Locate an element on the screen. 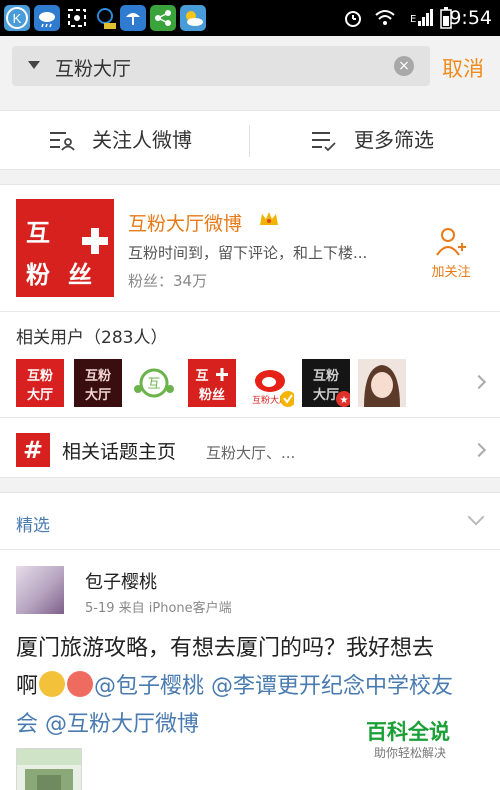 The height and width of the screenshot is (790, 500). mention-link: @李谭更开纪念中学校友 is located at coordinates (332, 686).